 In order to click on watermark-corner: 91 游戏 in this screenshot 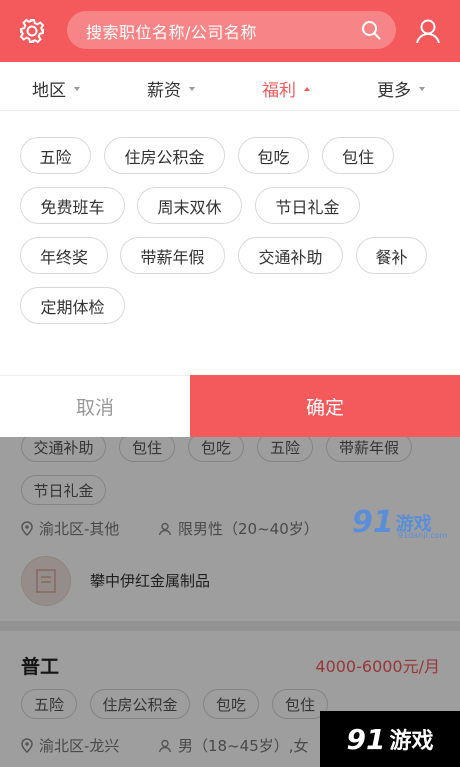, I will do `click(390, 739)`.